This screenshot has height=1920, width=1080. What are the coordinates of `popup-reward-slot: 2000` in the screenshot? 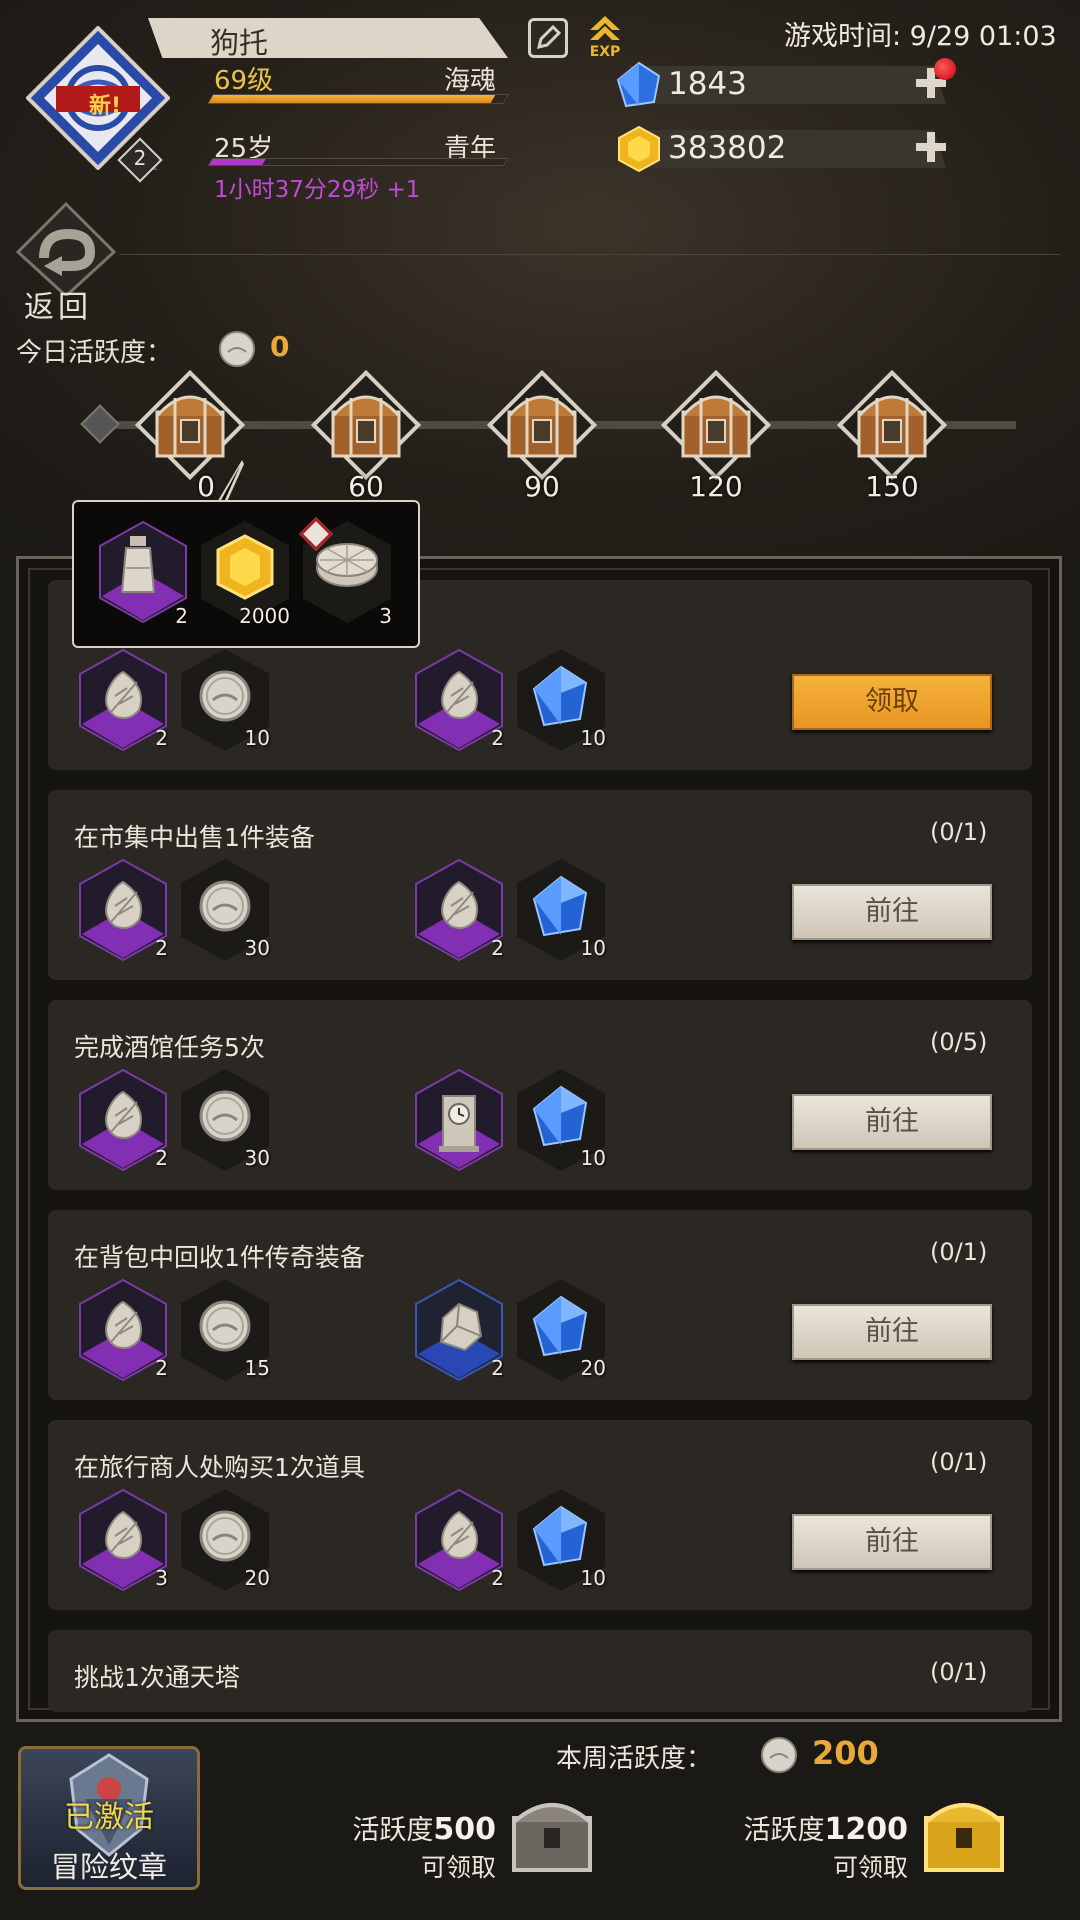 It's located at (245, 574).